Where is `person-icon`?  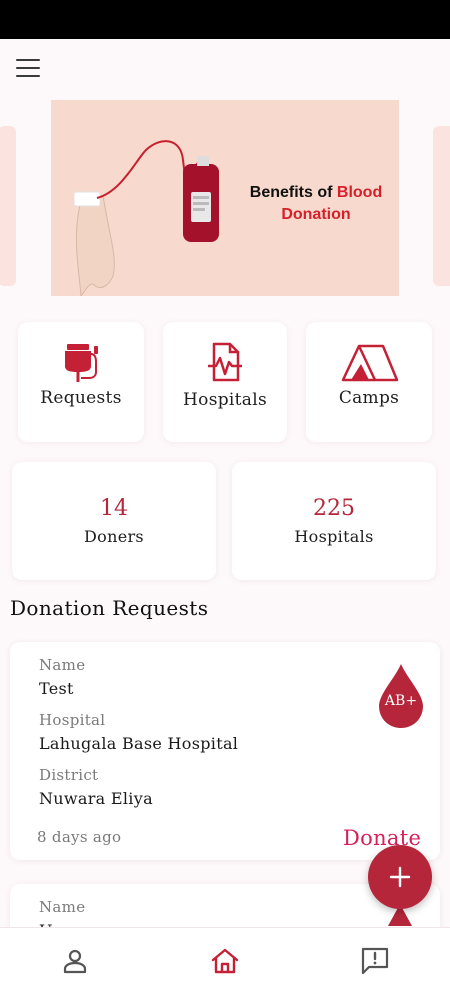 person-icon is located at coordinates (75, 961).